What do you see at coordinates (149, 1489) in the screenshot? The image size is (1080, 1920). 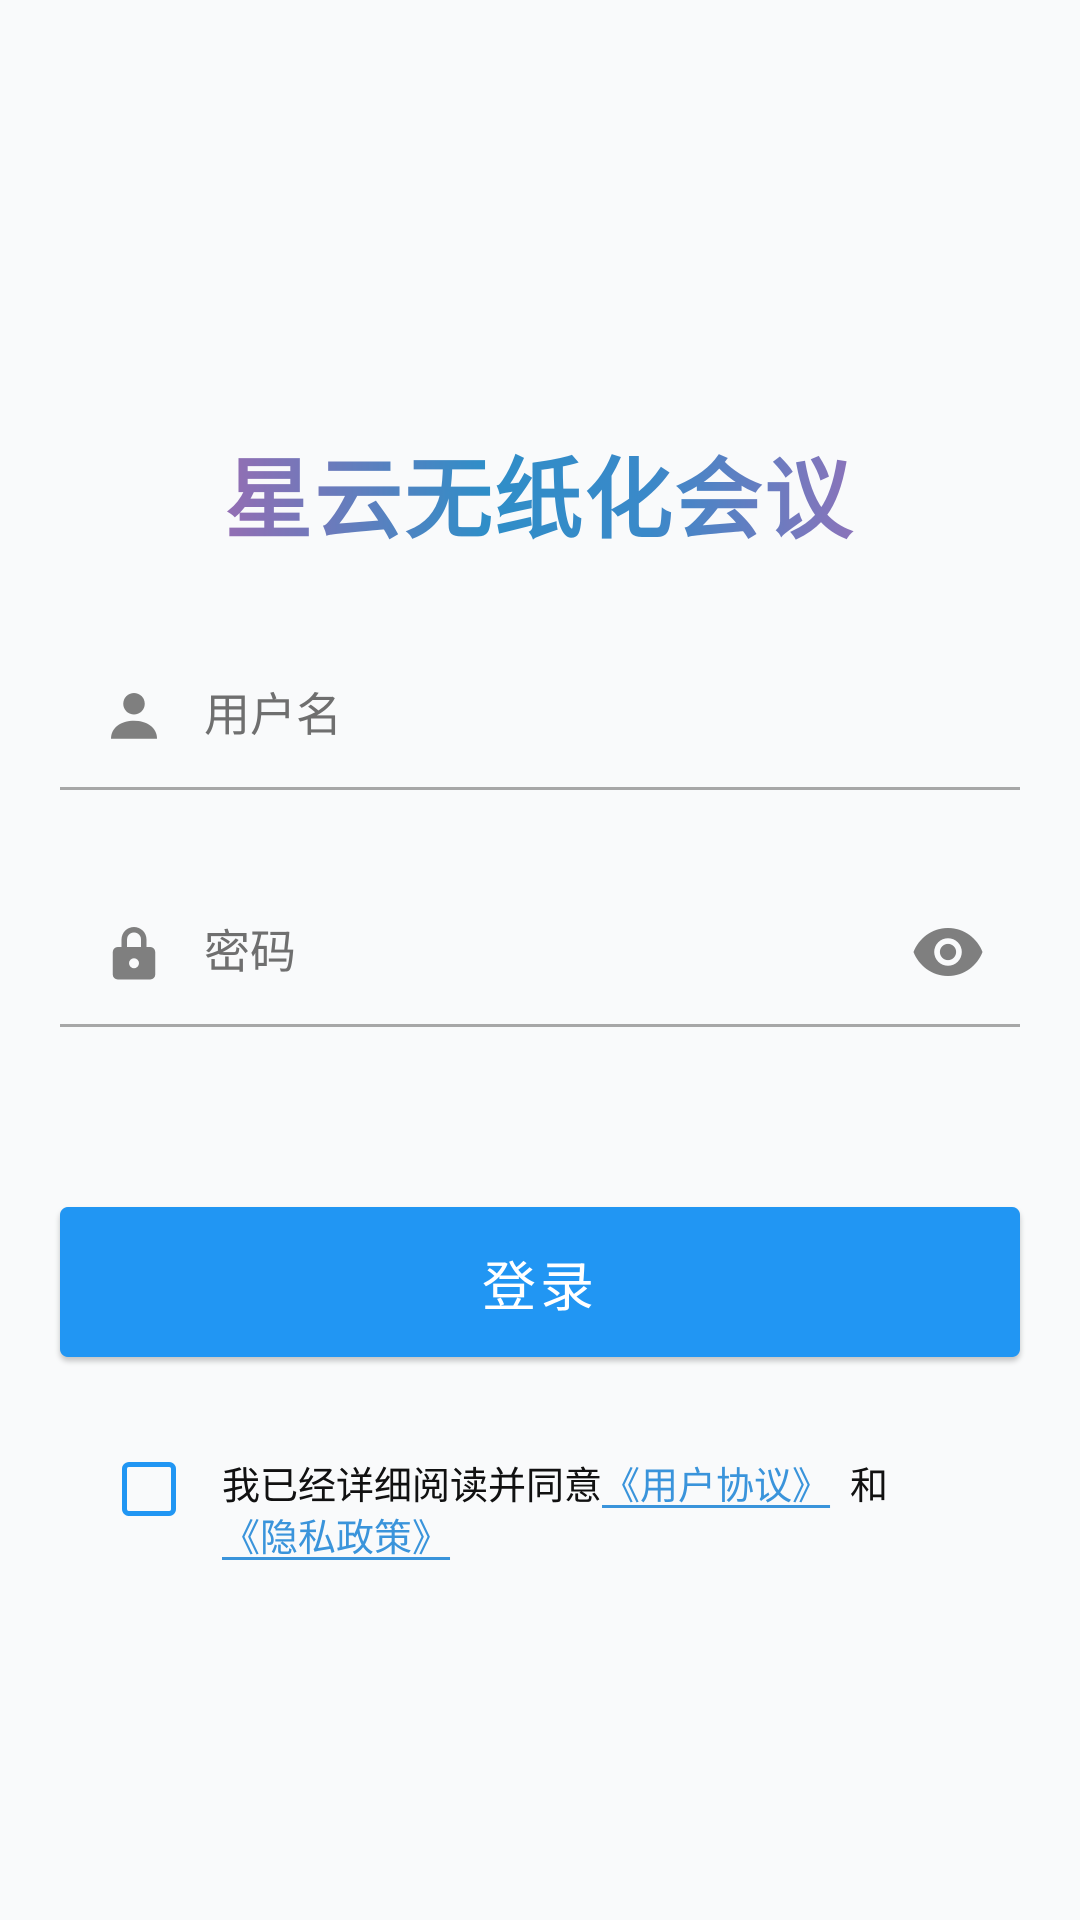 I see `agreement-checkbox` at bounding box center [149, 1489].